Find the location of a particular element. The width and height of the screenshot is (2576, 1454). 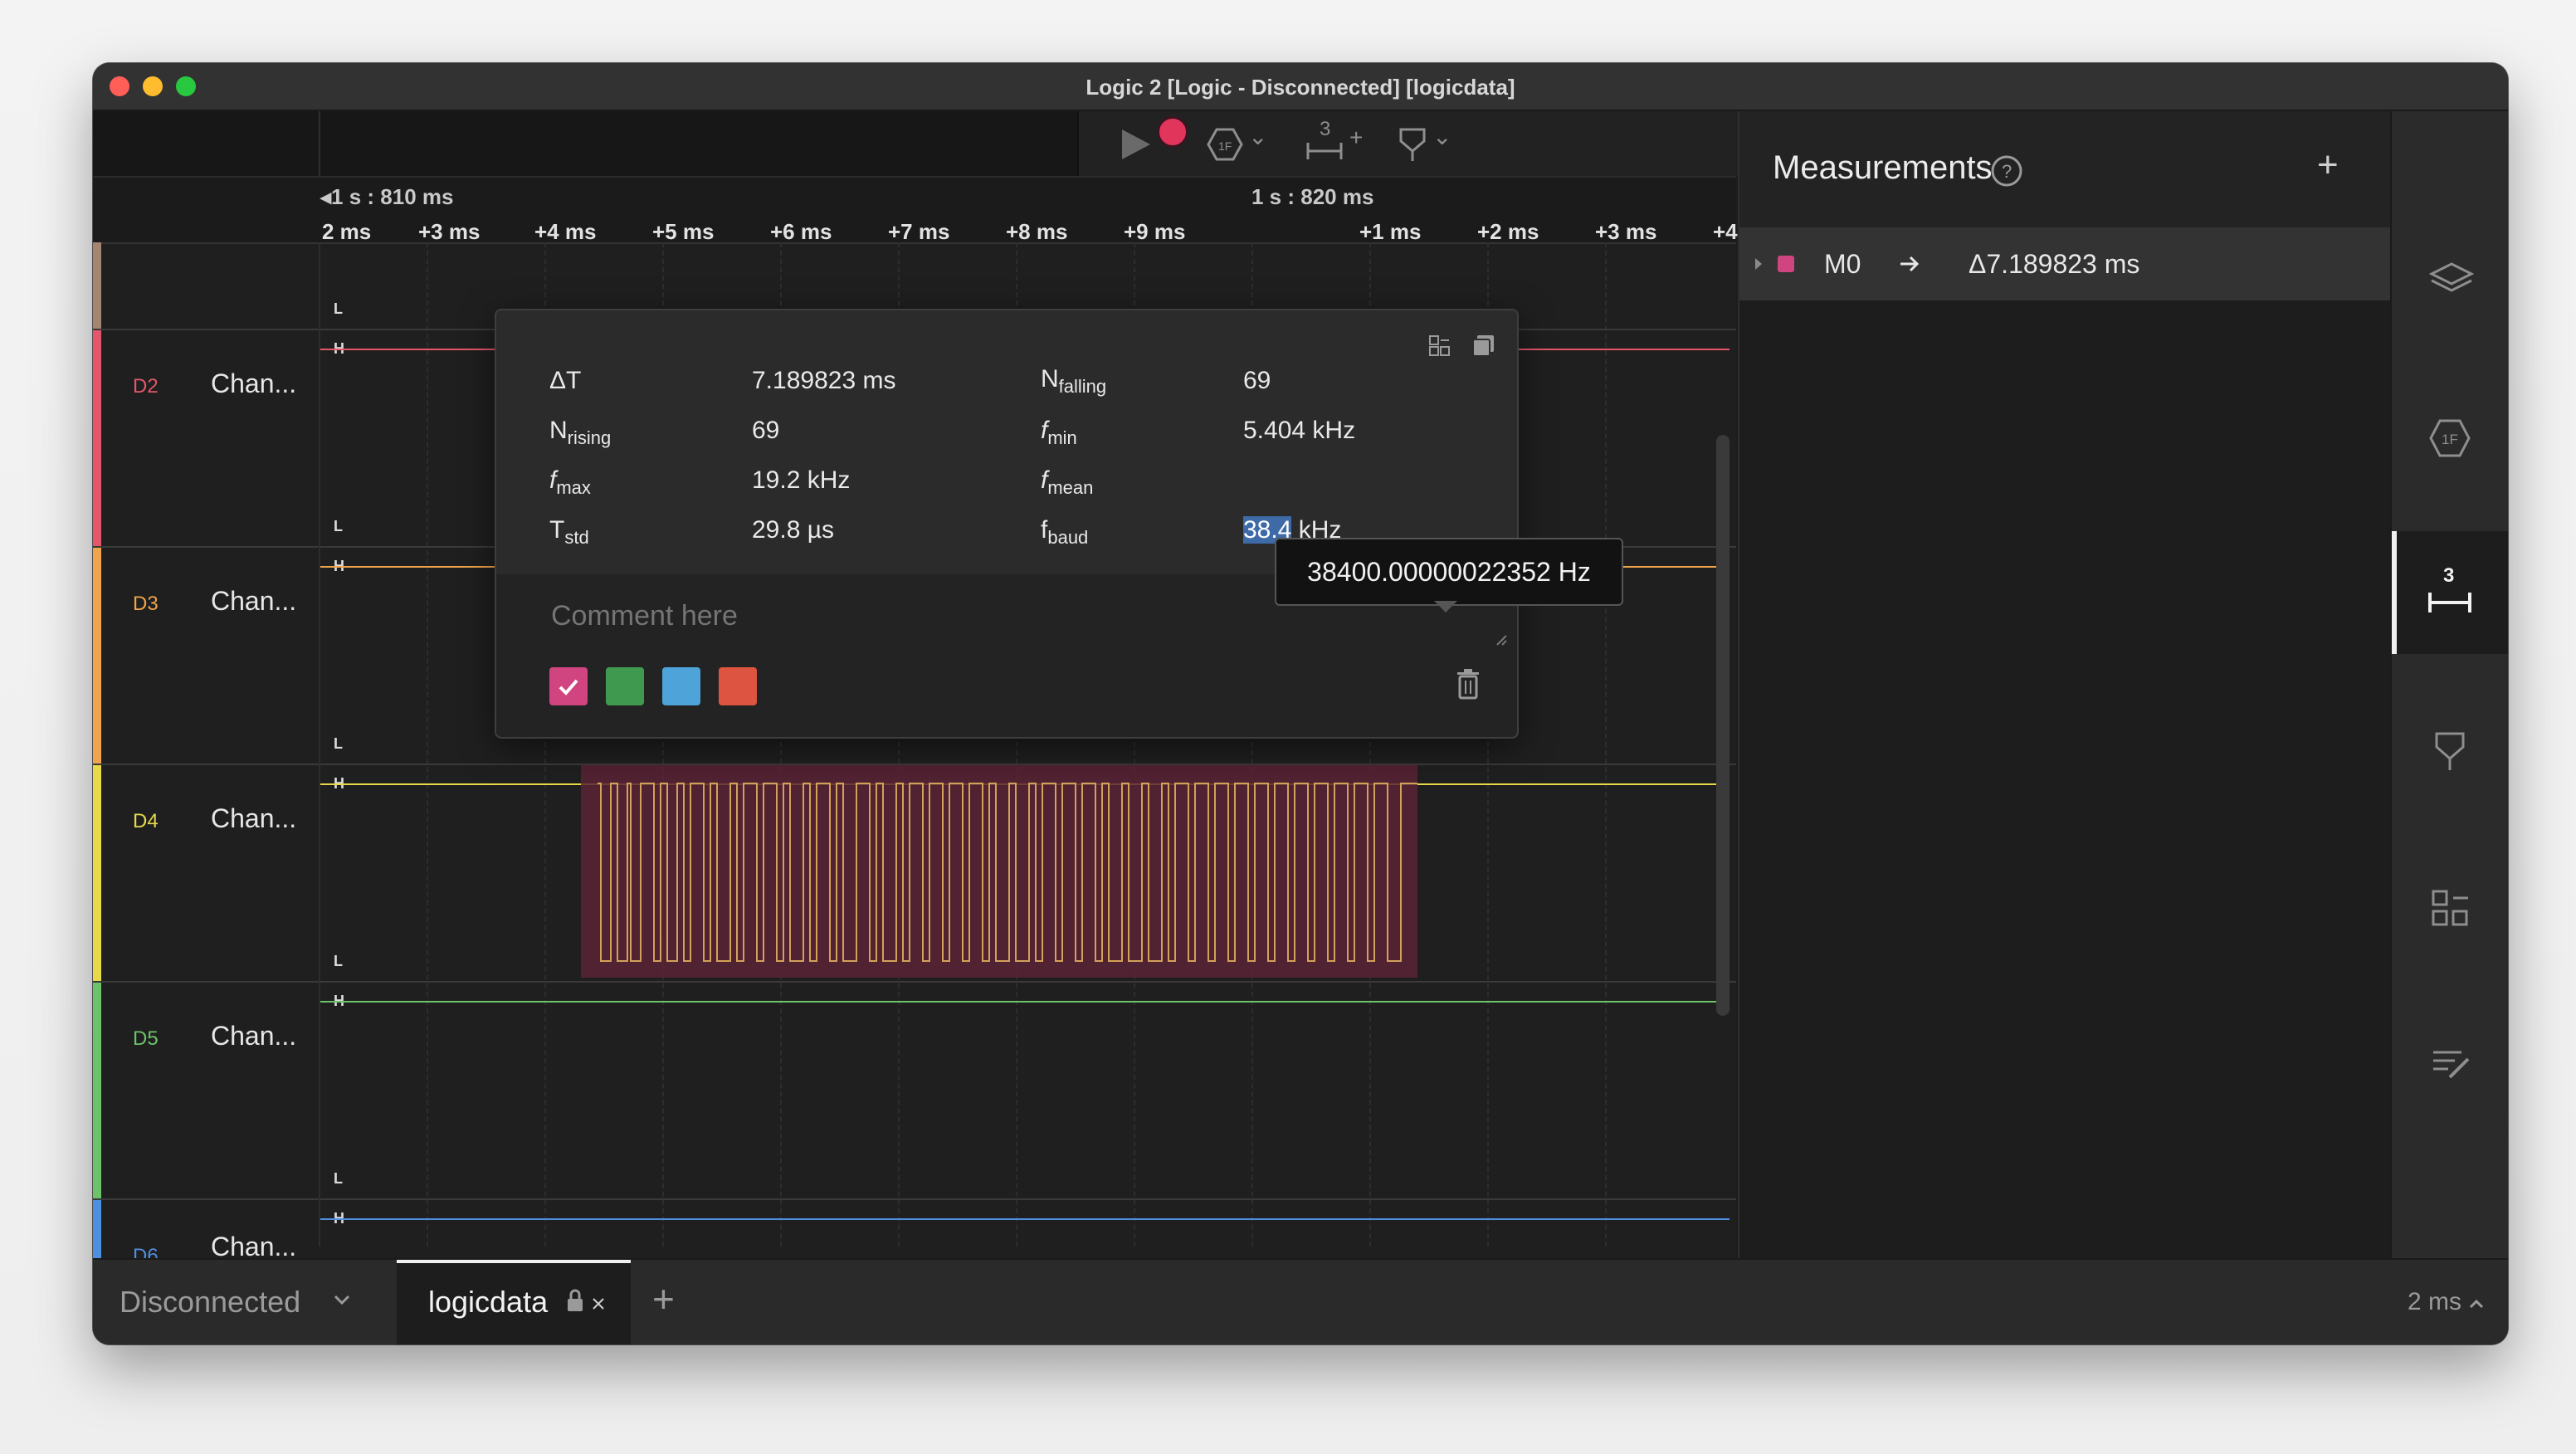

marker-chevron-icon: ⌄ is located at coordinates (1441, 136).